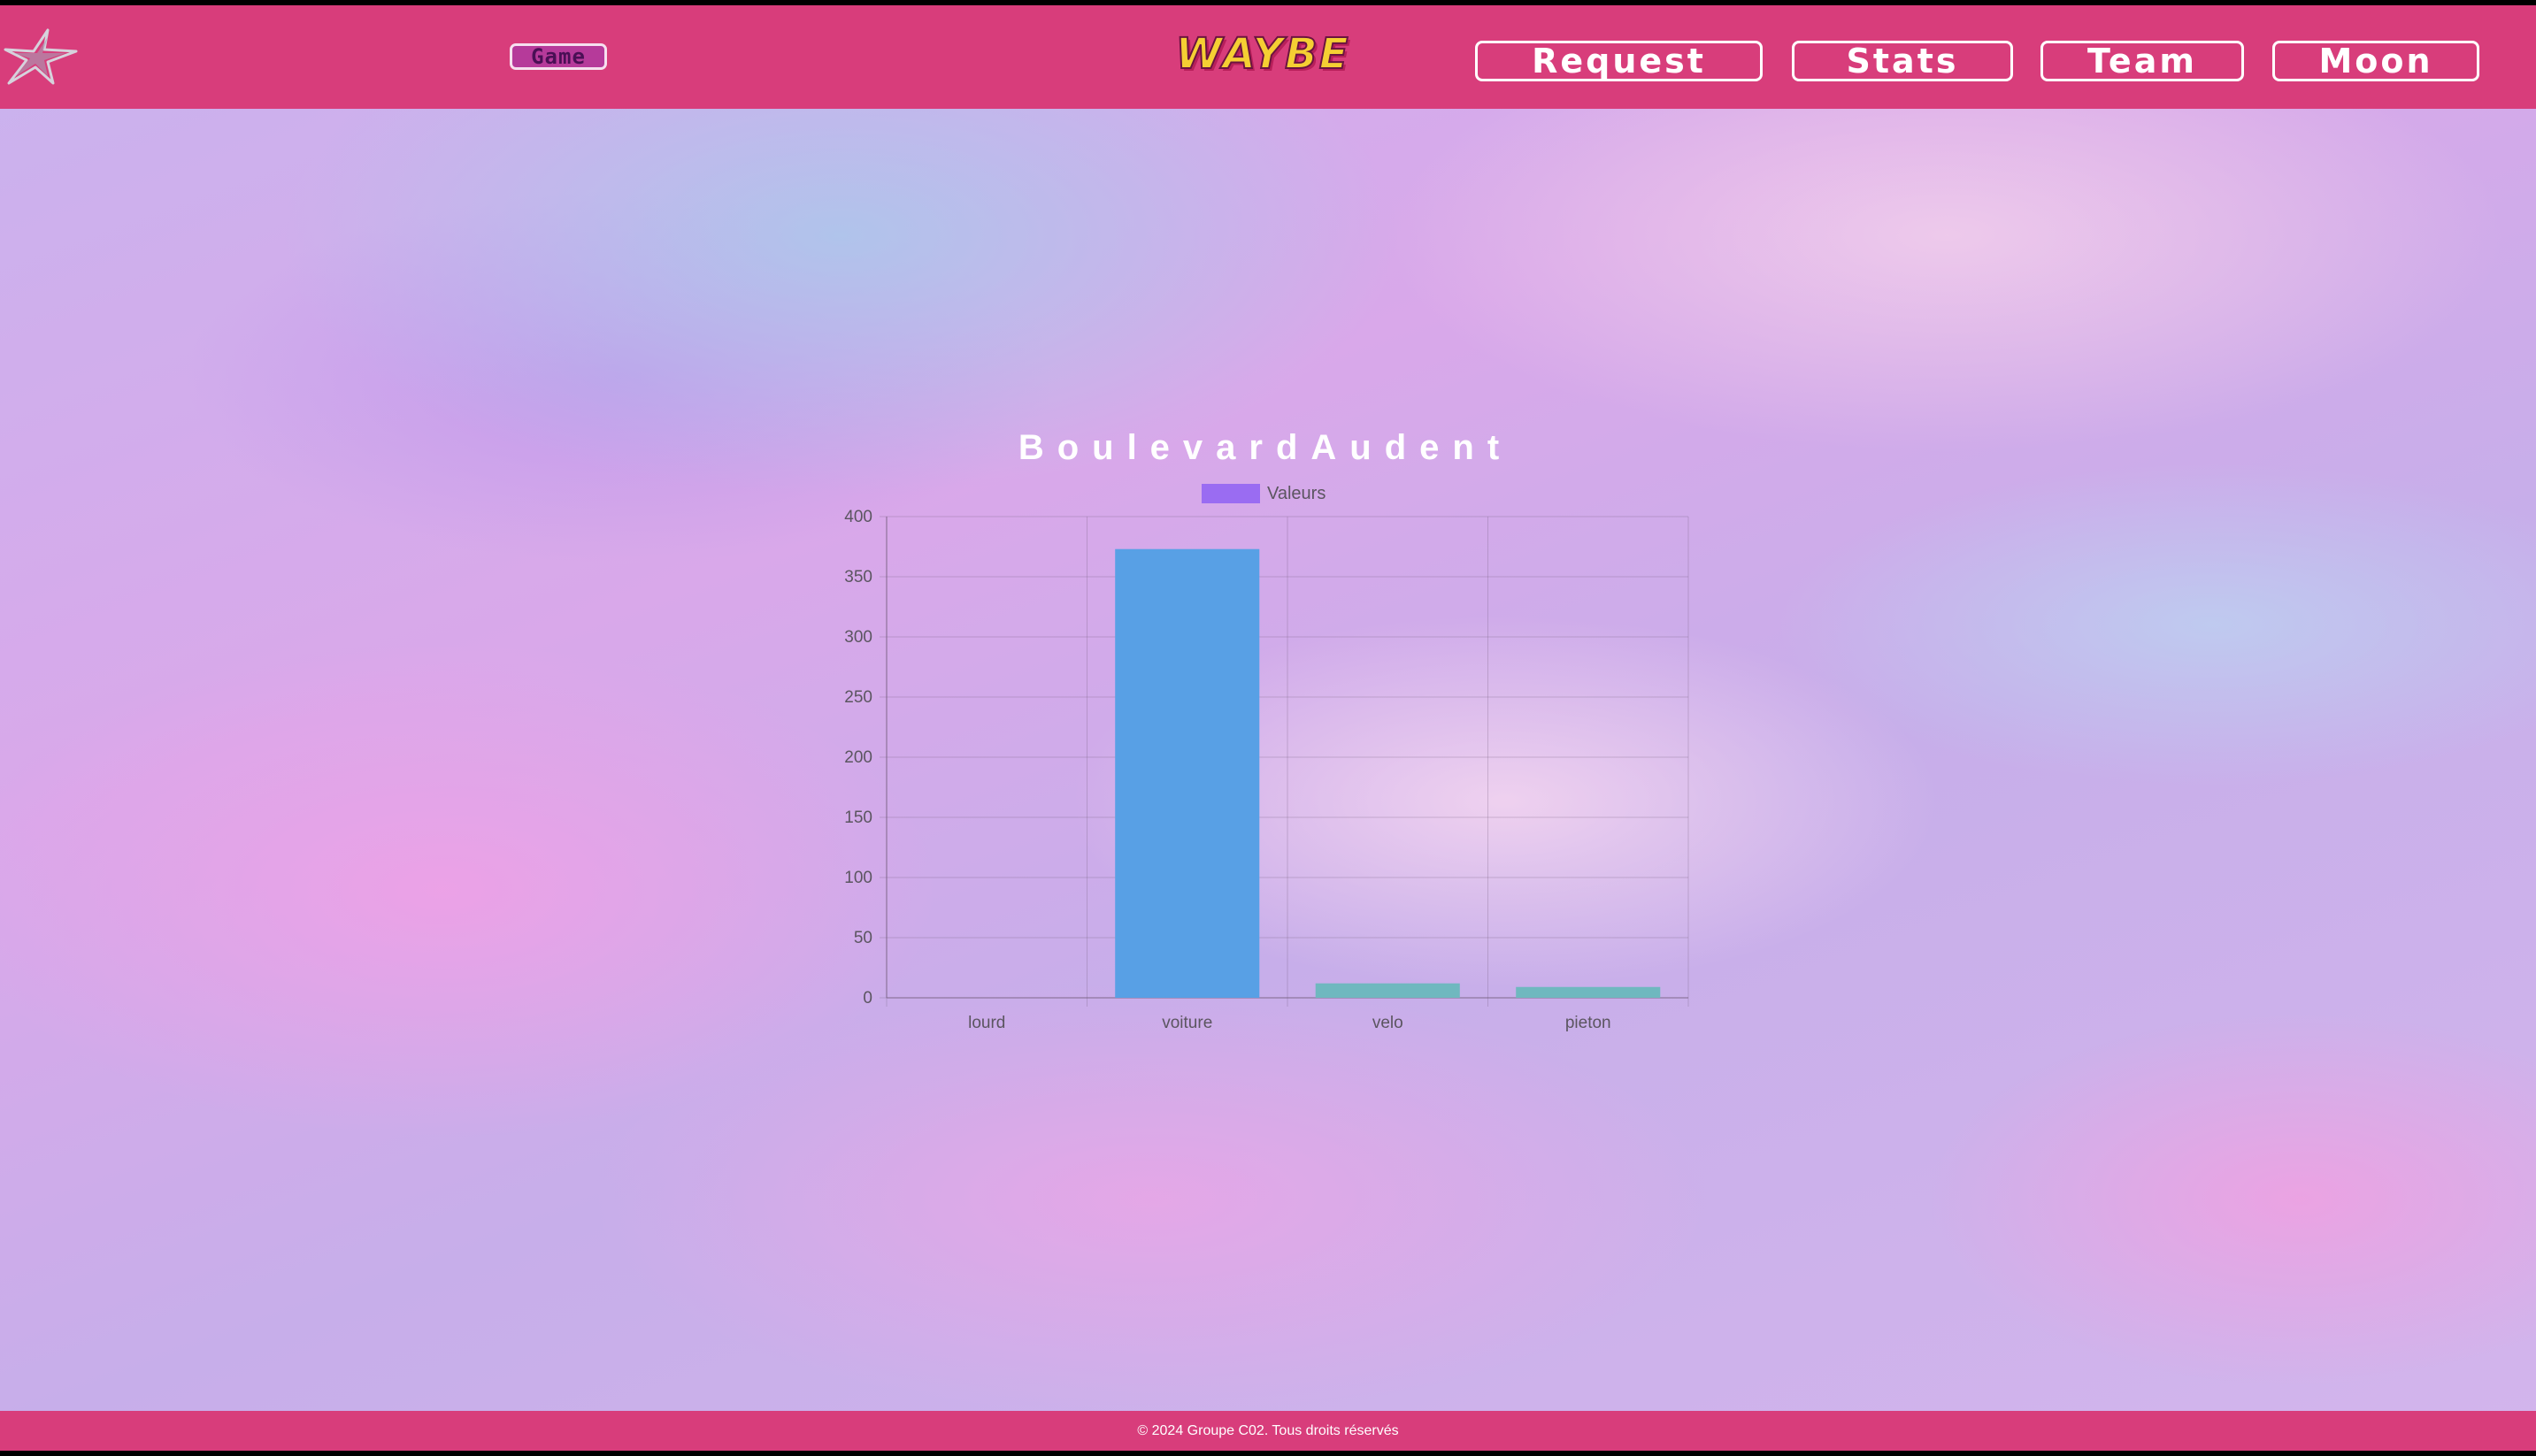 Image resolution: width=2536 pixels, height=1456 pixels. What do you see at coordinates (41, 57) in the screenshot?
I see `star-logo-icon` at bounding box center [41, 57].